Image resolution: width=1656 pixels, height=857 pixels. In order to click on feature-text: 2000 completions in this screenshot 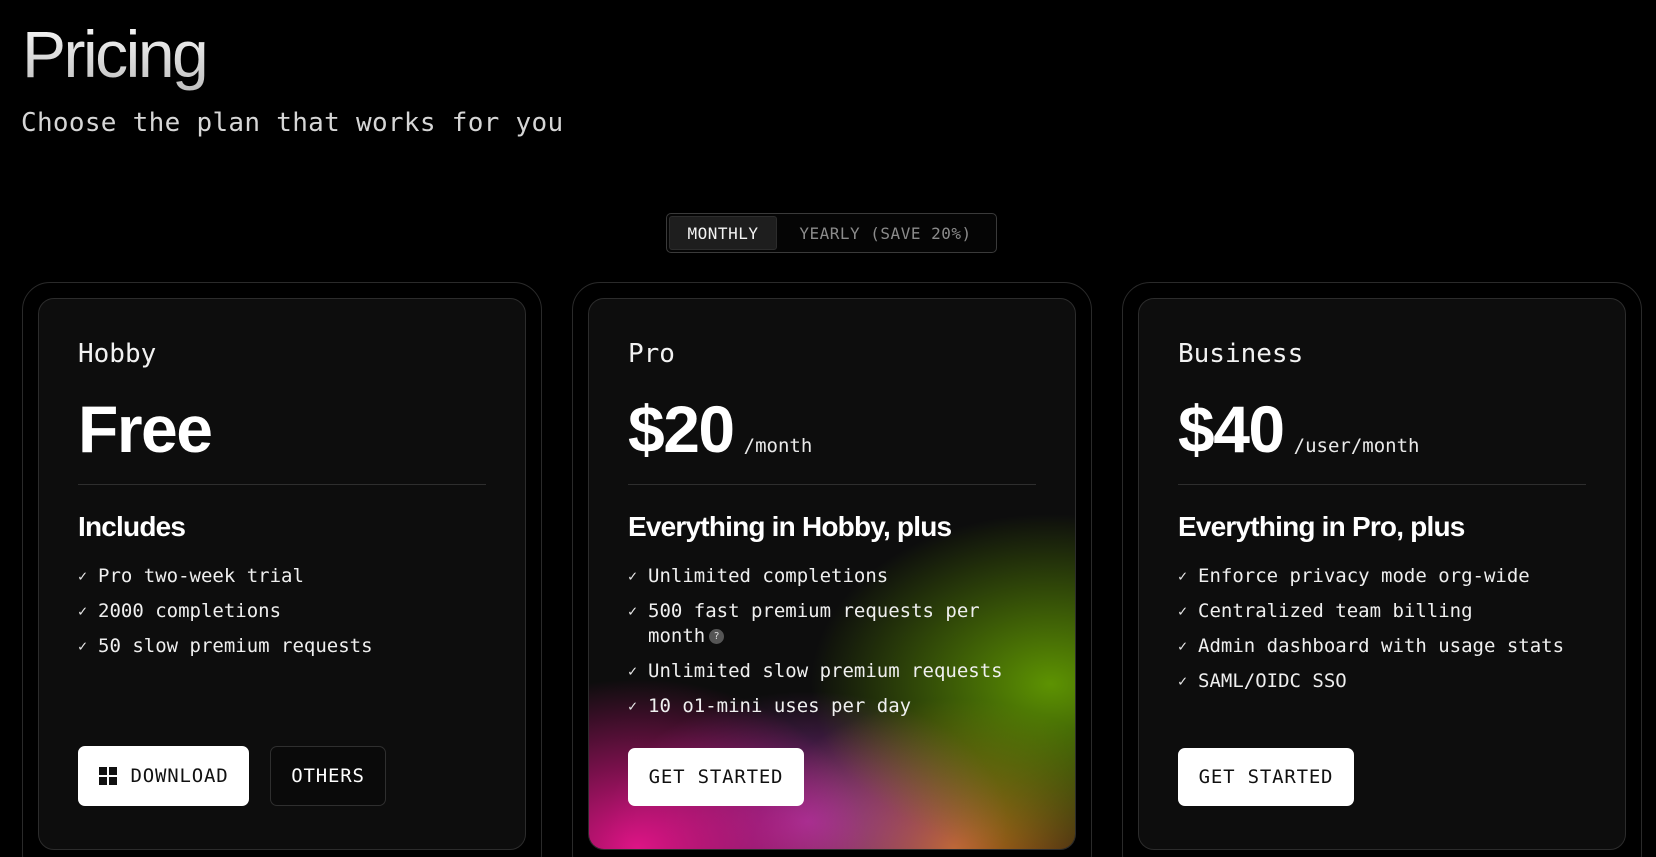, I will do `click(190, 611)`.